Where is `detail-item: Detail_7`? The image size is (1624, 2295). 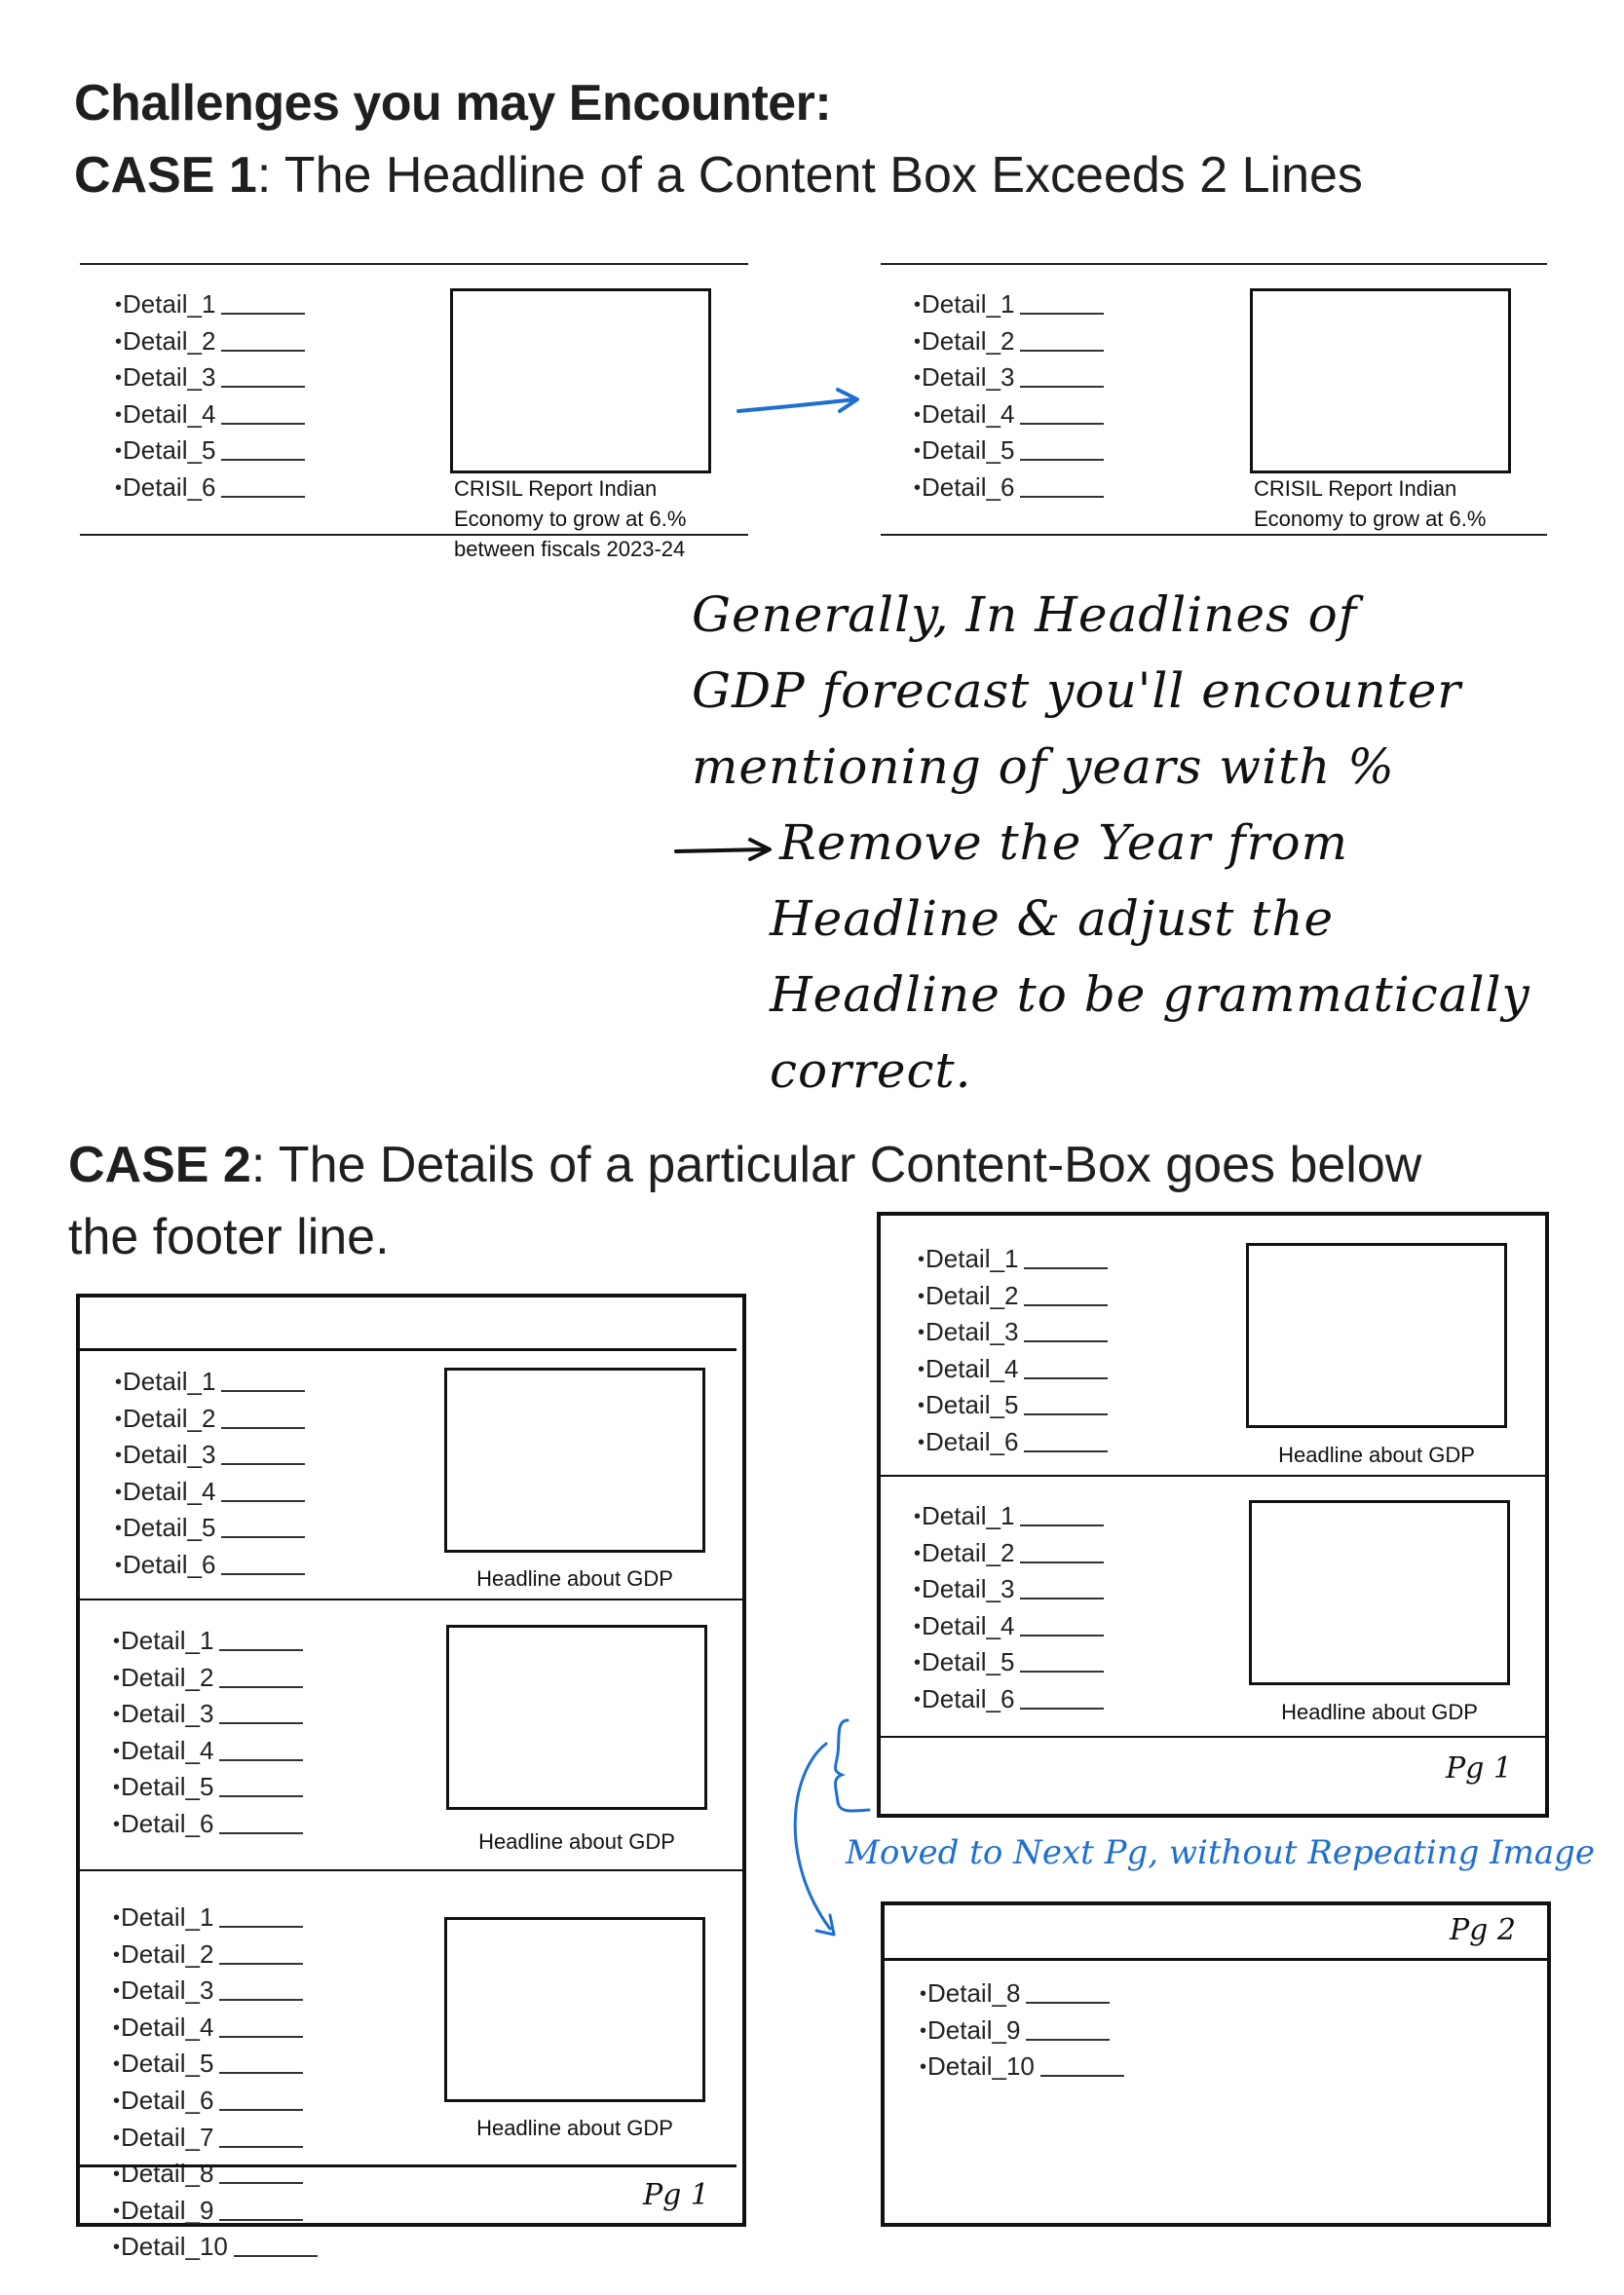 detail-item: Detail_7 is located at coordinates (215, 2138).